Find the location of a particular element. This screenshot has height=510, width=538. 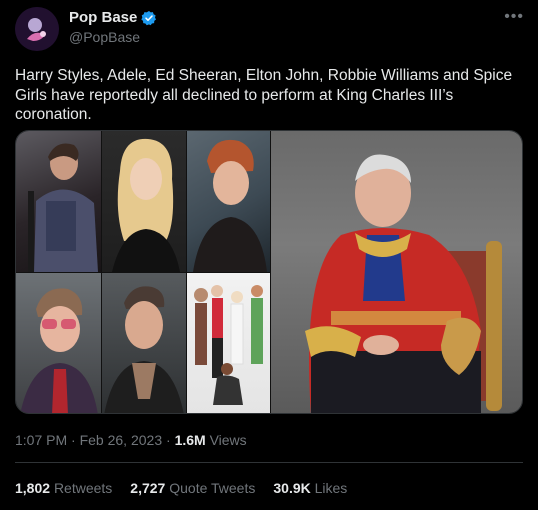

quote-tweets-count: 2,727 is located at coordinates (148, 488).